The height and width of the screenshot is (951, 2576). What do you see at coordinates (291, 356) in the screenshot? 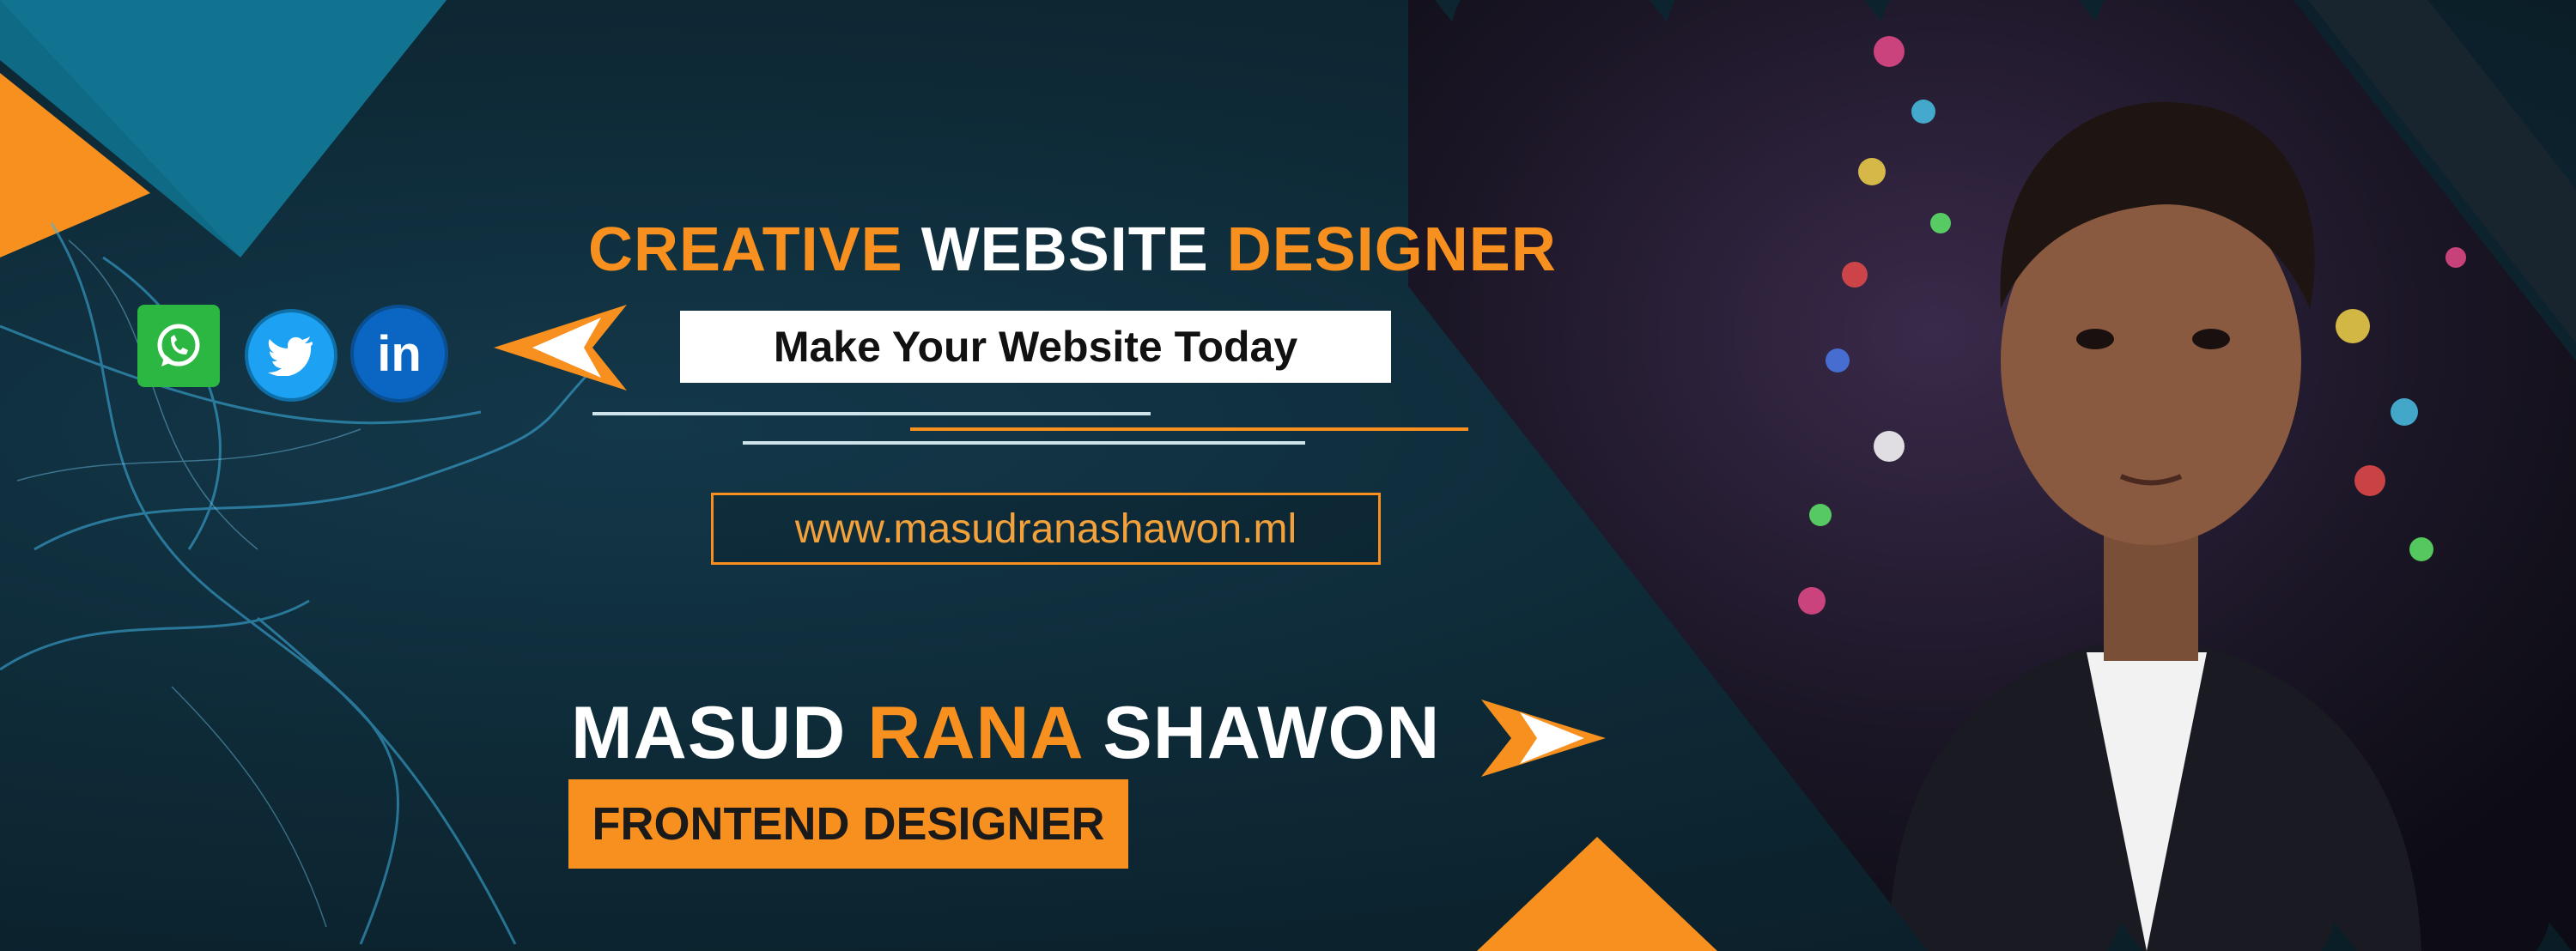
I see `twitter-icon` at bounding box center [291, 356].